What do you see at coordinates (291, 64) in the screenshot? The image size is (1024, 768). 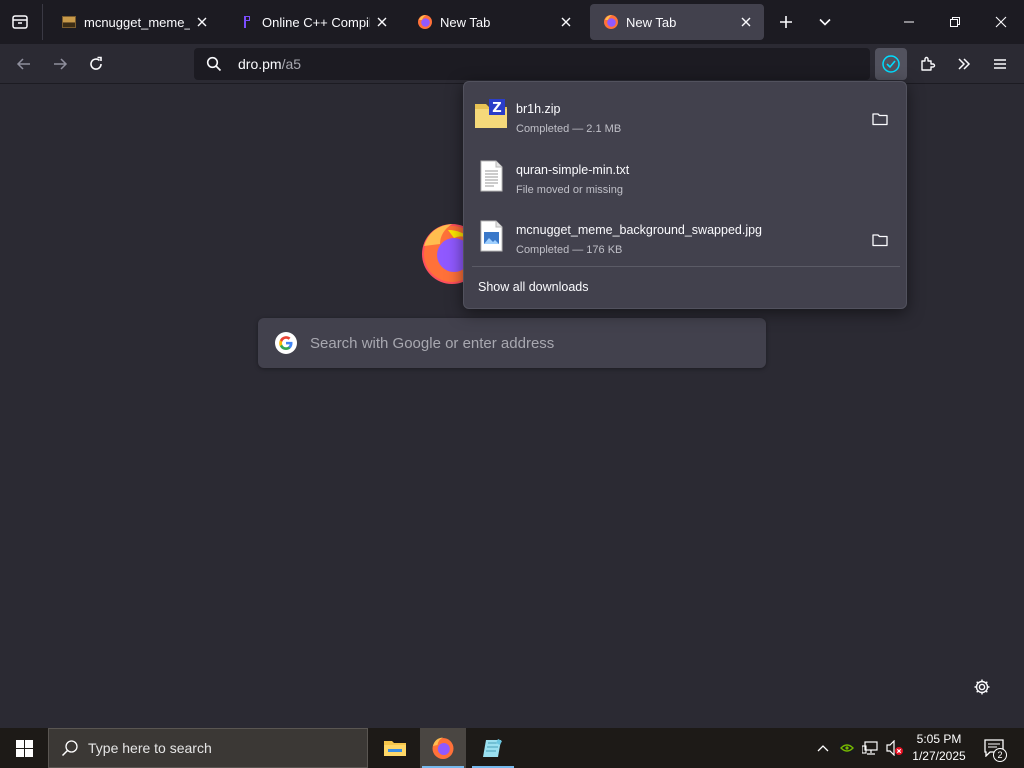 I see `url-path: /a5` at bounding box center [291, 64].